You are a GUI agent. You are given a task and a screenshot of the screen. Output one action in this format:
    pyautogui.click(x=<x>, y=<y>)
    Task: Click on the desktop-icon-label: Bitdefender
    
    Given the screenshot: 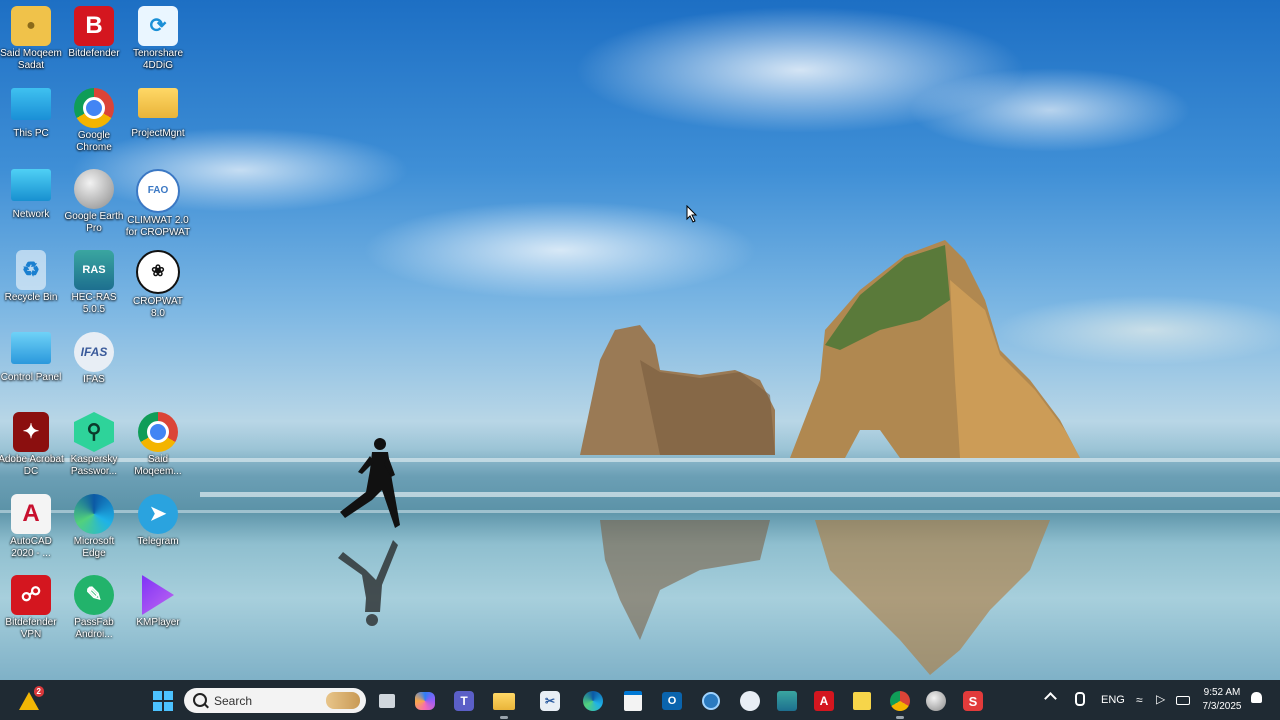 What is the action you would take?
    pyautogui.click(x=94, y=53)
    